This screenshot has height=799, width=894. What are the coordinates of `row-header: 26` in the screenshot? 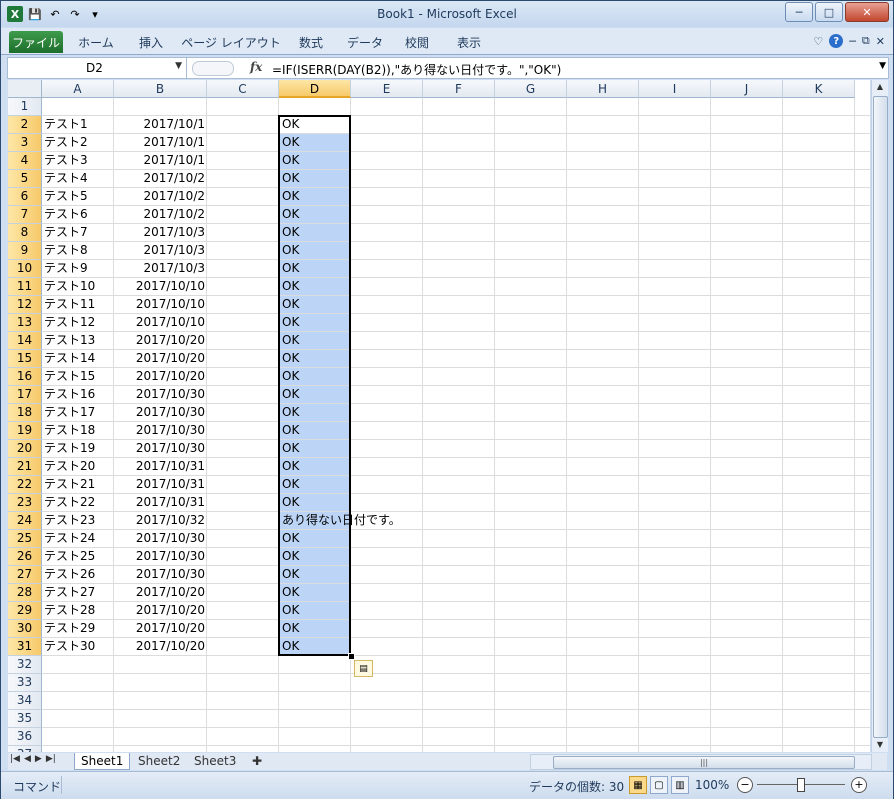 It's located at (25, 557).